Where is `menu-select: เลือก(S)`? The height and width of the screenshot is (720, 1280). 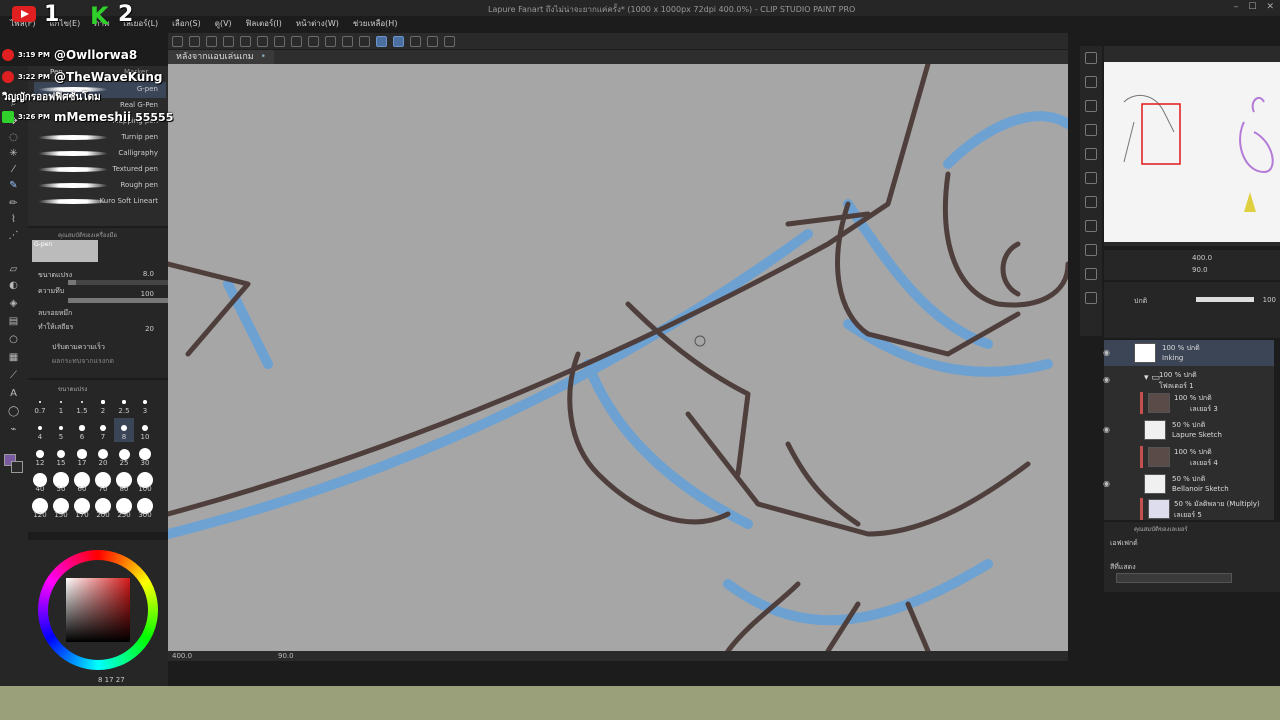 menu-select: เลือก(S) is located at coordinates (186, 23).